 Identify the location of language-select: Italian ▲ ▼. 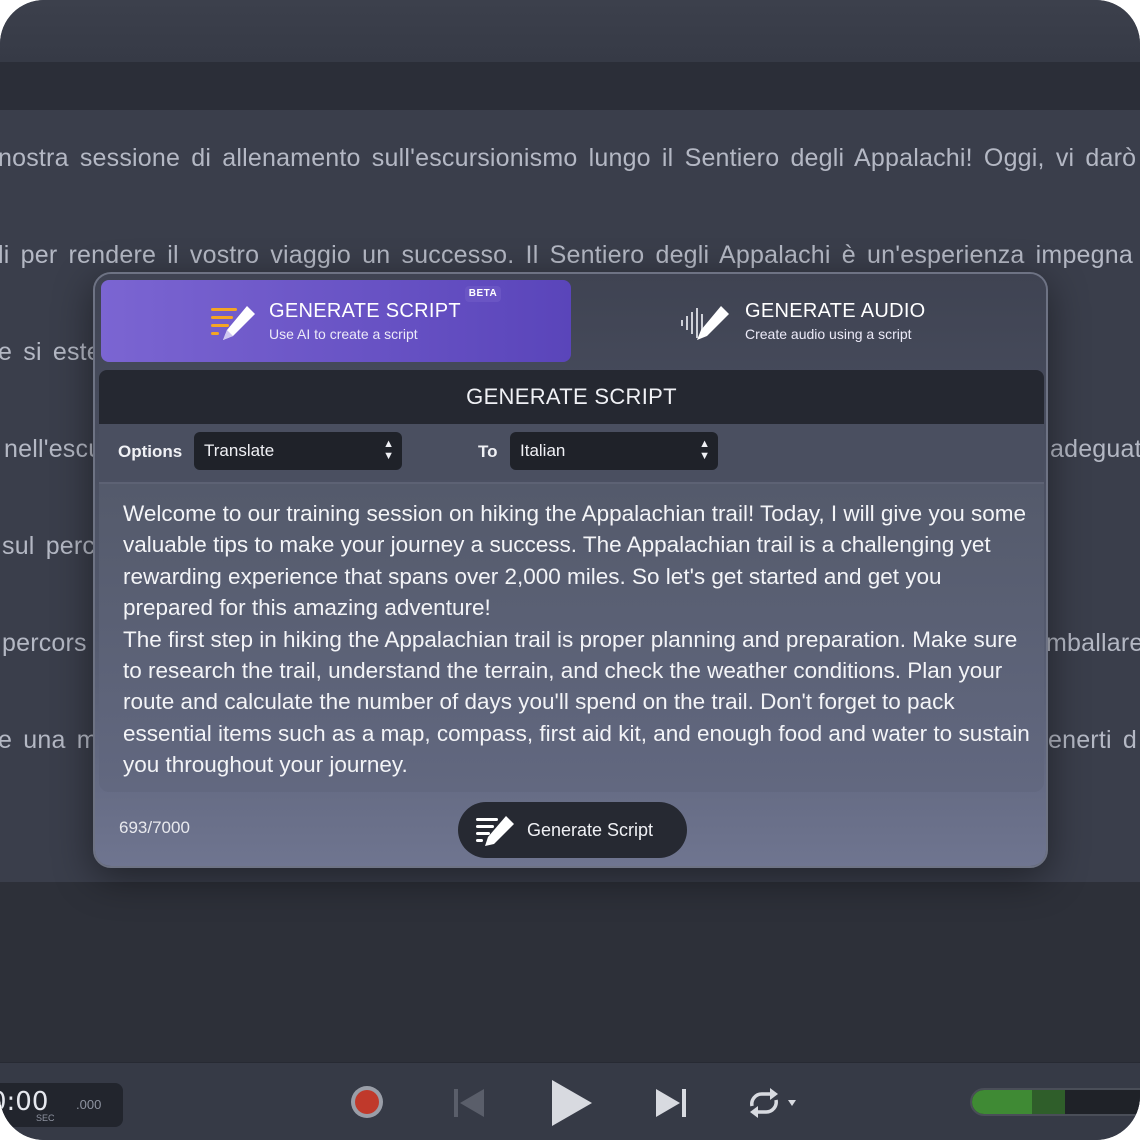
(614, 451).